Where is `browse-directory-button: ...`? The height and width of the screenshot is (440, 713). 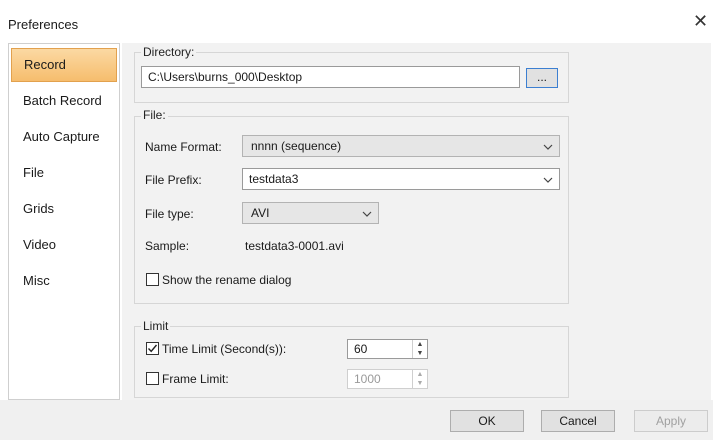
browse-directory-button: ... is located at coordinates (542, 78).